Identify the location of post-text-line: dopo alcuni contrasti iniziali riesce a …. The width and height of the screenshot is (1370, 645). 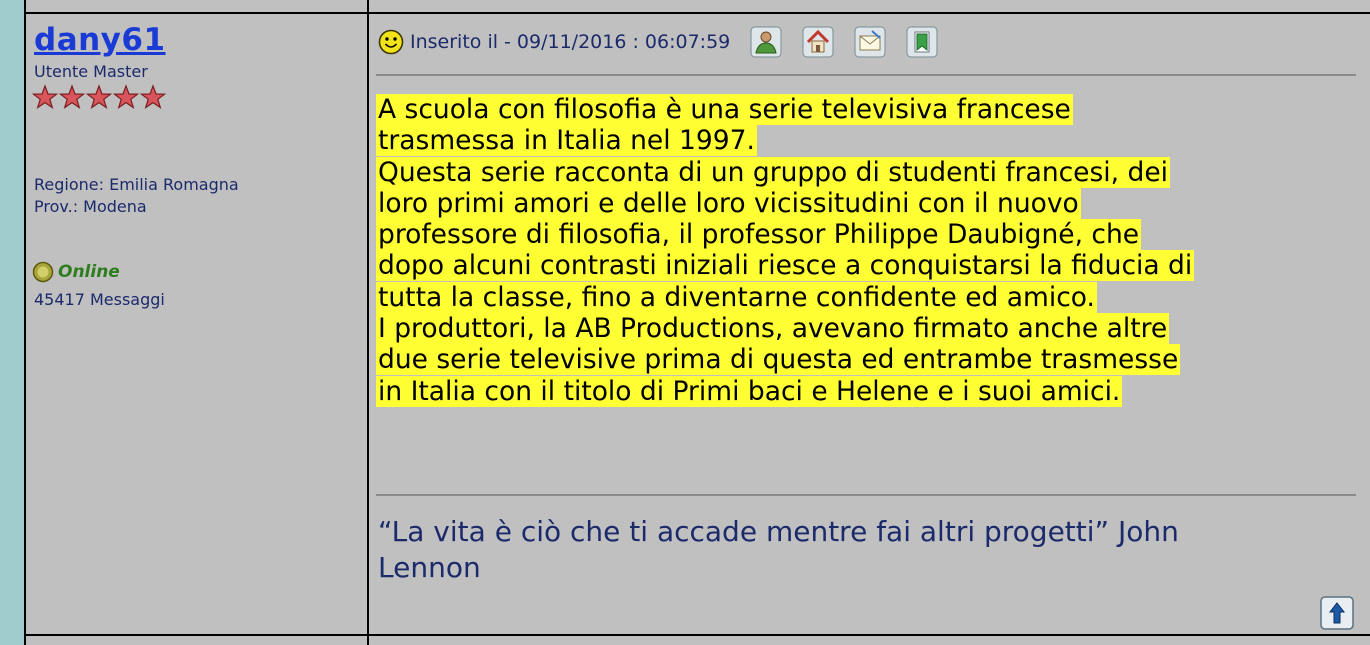
(785, 266).